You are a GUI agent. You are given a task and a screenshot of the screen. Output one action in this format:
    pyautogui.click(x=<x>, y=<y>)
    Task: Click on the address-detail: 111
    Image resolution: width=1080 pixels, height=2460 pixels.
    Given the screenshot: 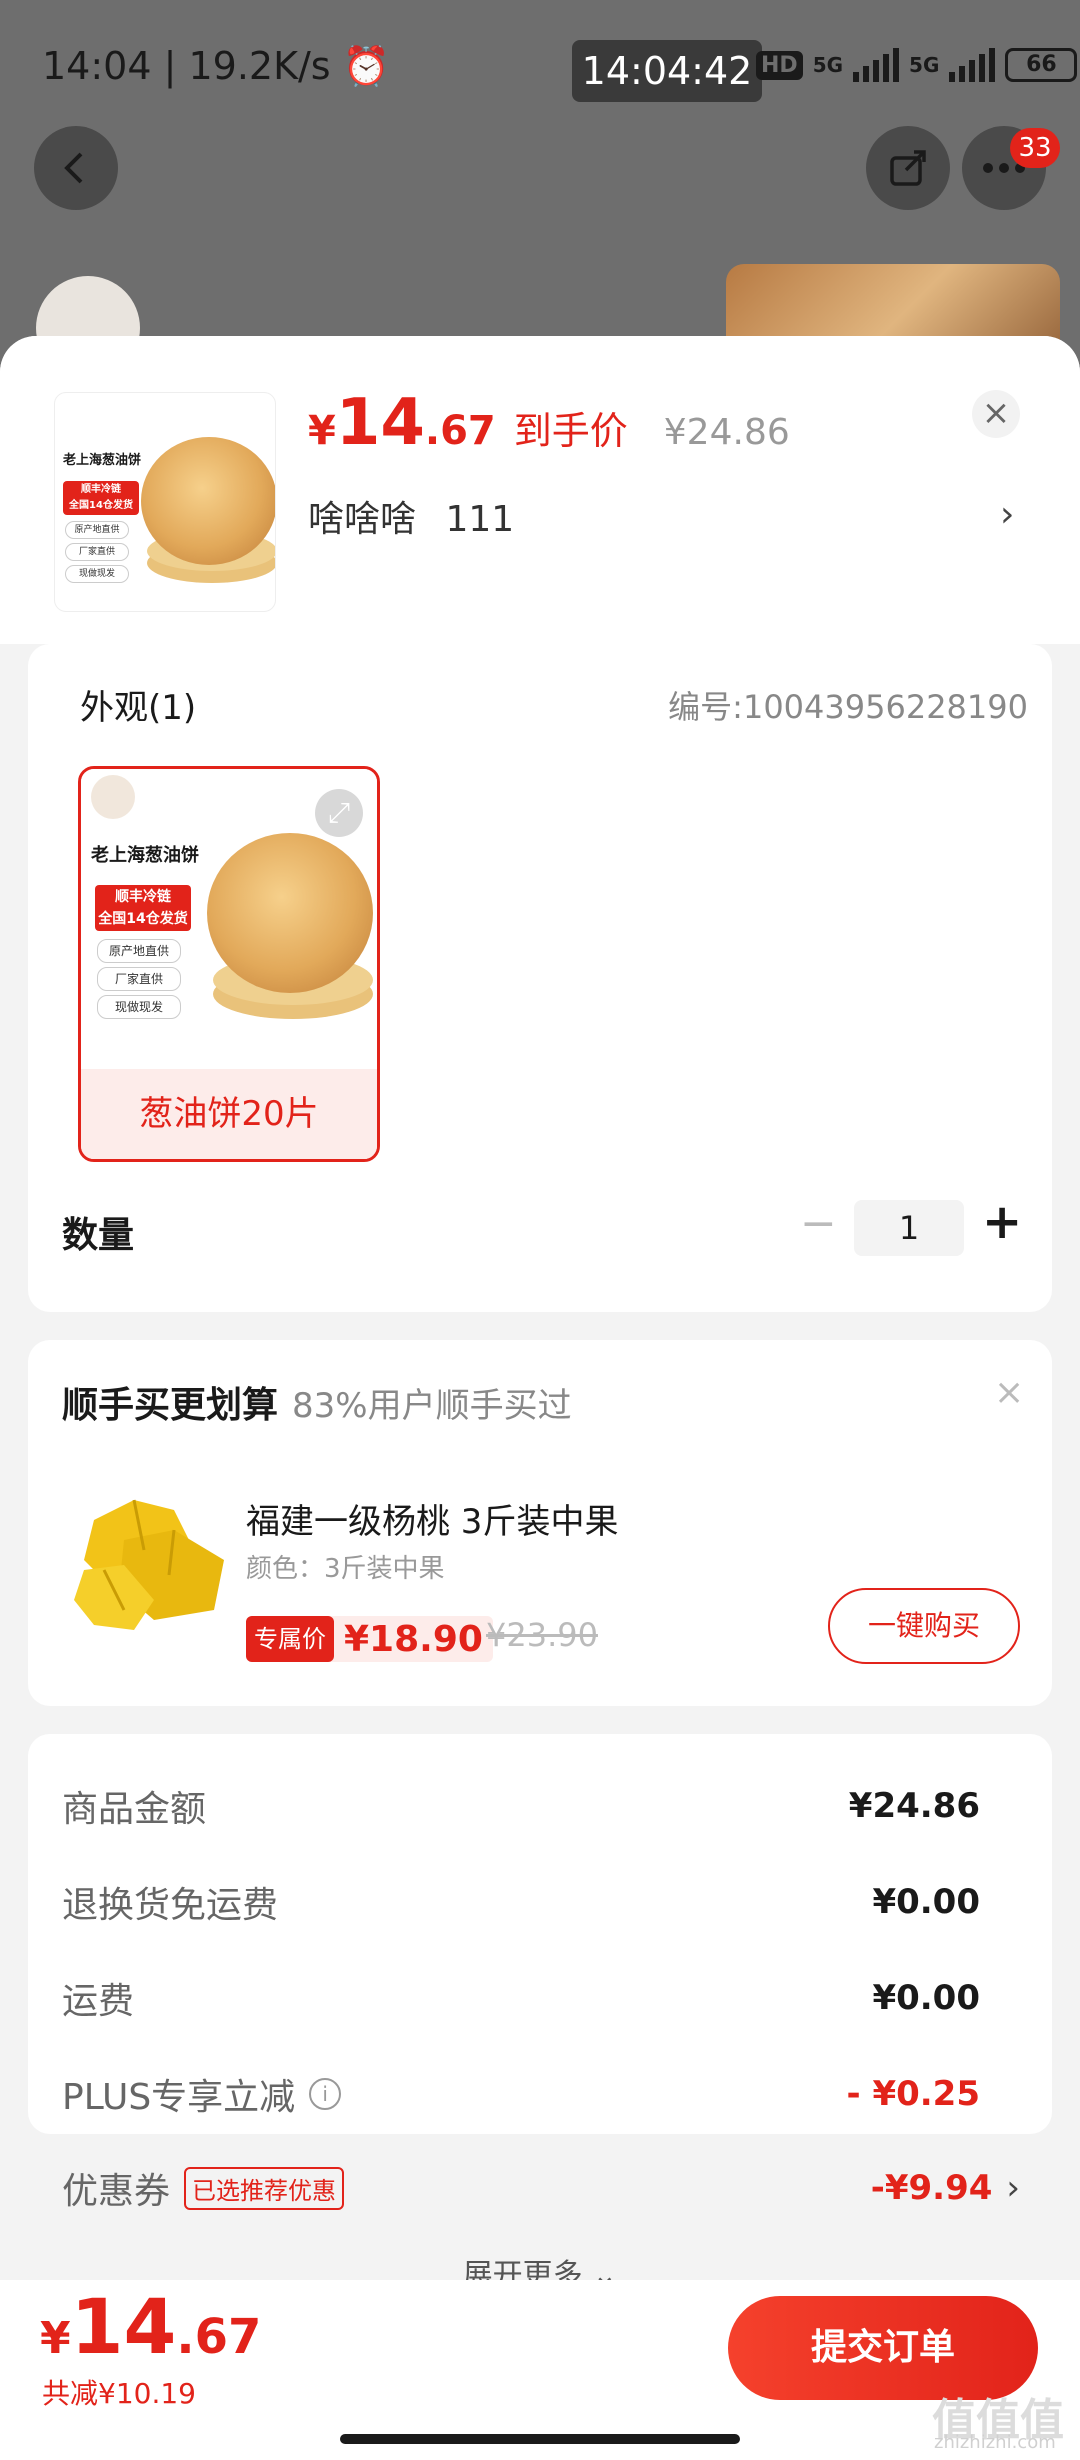 What is the action you would take?
    pyautogui.click(x=480, y=519)
    